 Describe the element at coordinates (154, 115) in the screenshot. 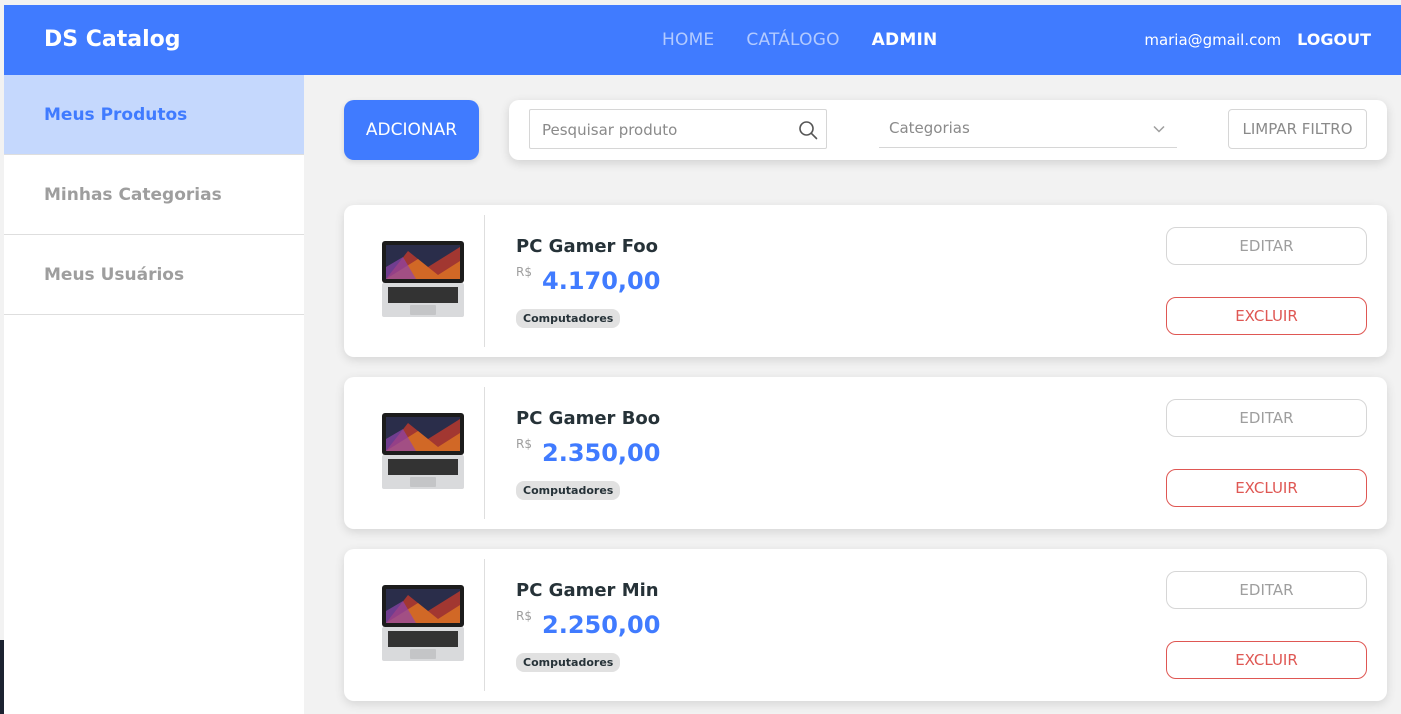

I see `sidebar-item-products: Meus Produtos` at that location.